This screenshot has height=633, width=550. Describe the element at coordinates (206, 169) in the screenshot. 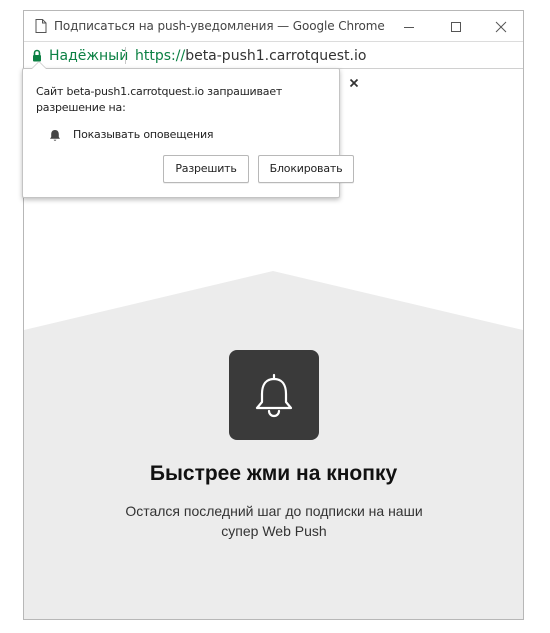

I see `allow-button: Разрешить` at that location.